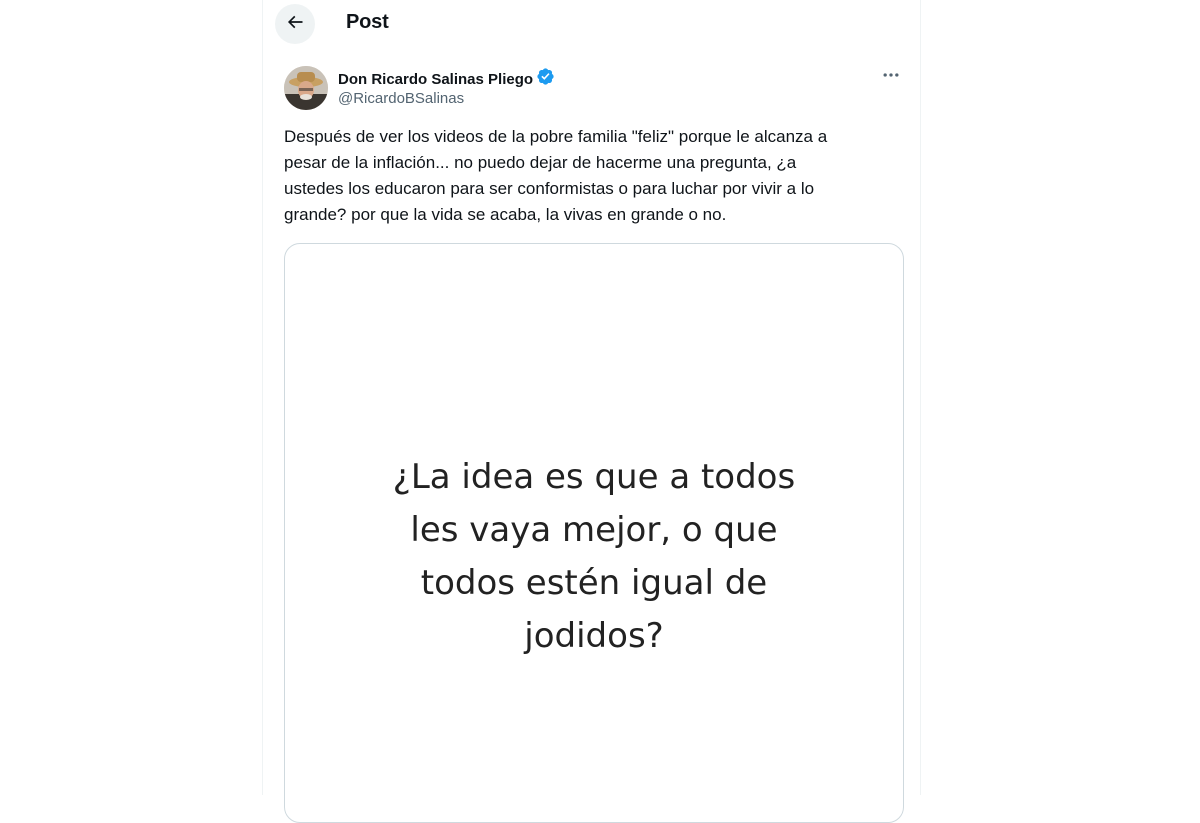 This screenshot has height=823, width=1200. I want to click on verified-badge-icon, so click(545, 79).